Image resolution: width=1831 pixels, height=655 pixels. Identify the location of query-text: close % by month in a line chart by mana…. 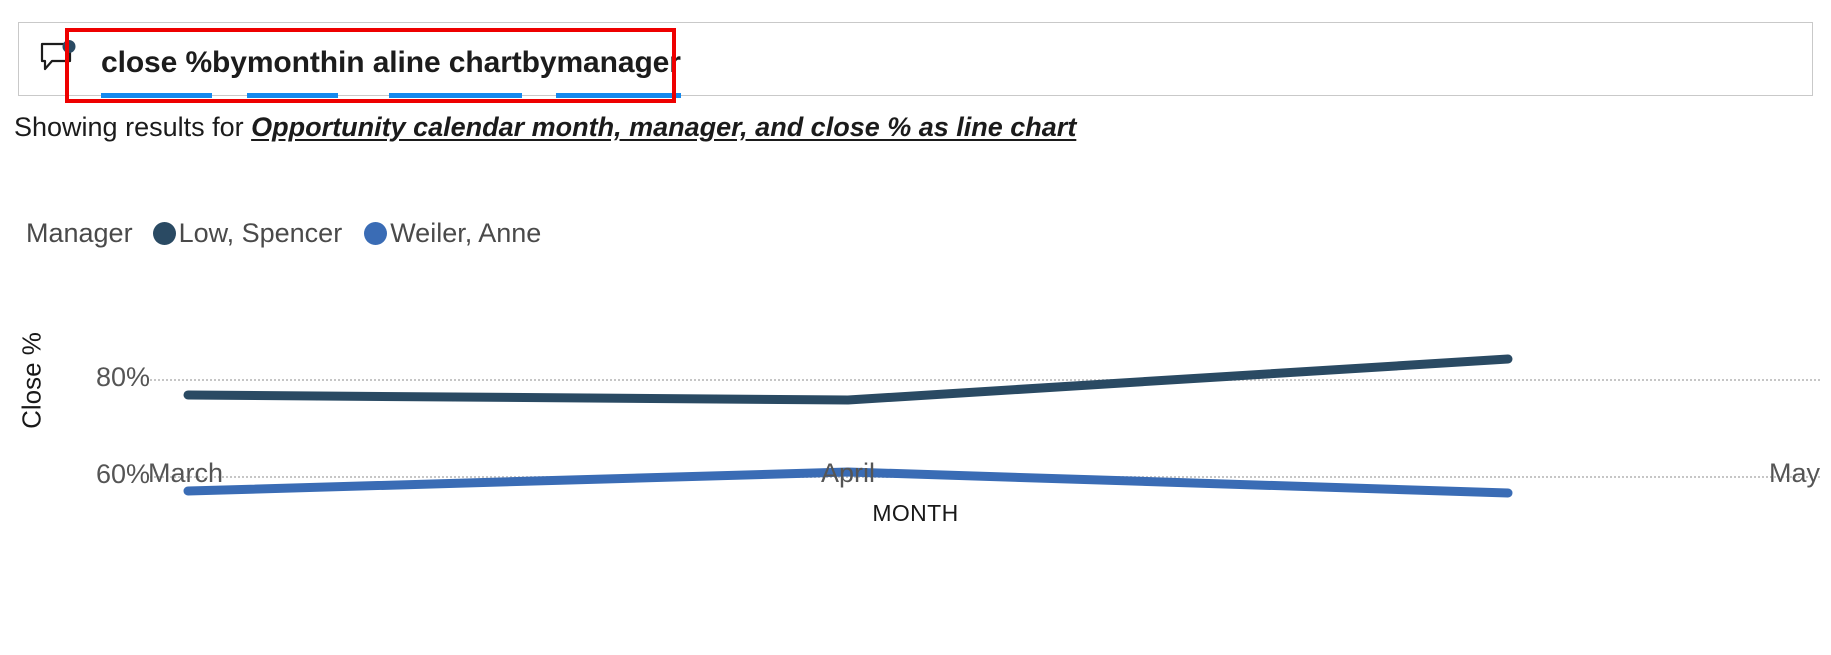
(391, 71).